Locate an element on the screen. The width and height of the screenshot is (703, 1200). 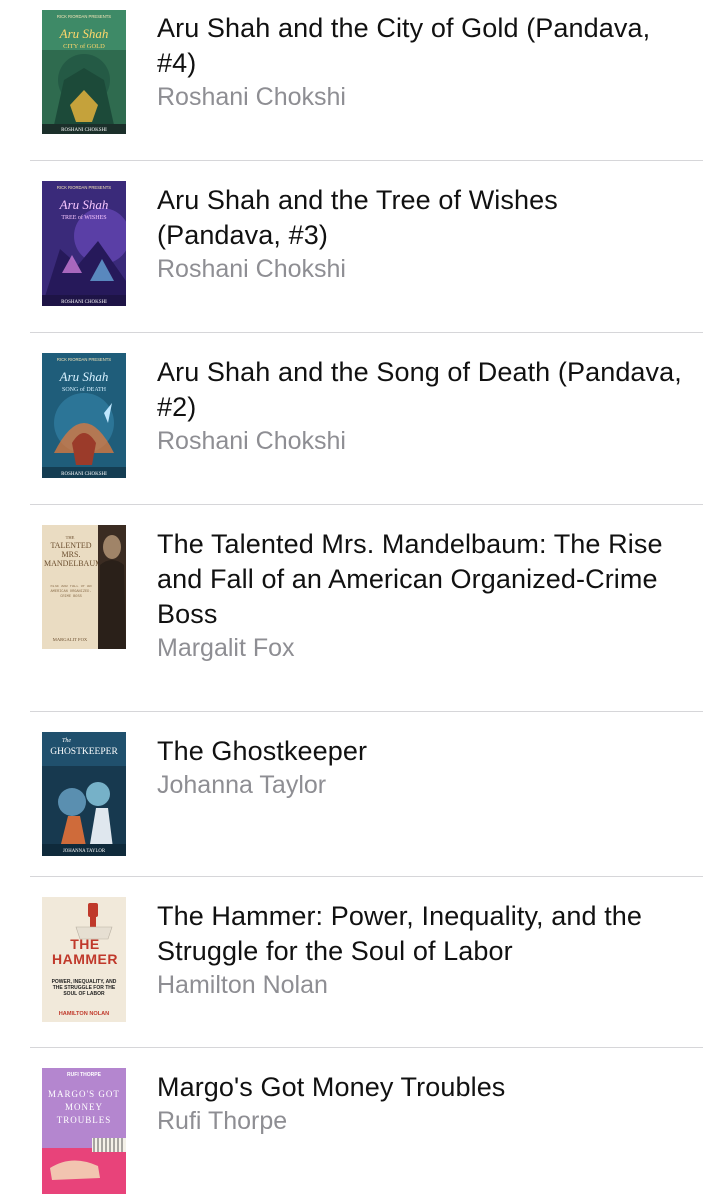
cover-top-text: THE is located at coordinates (70, 537).